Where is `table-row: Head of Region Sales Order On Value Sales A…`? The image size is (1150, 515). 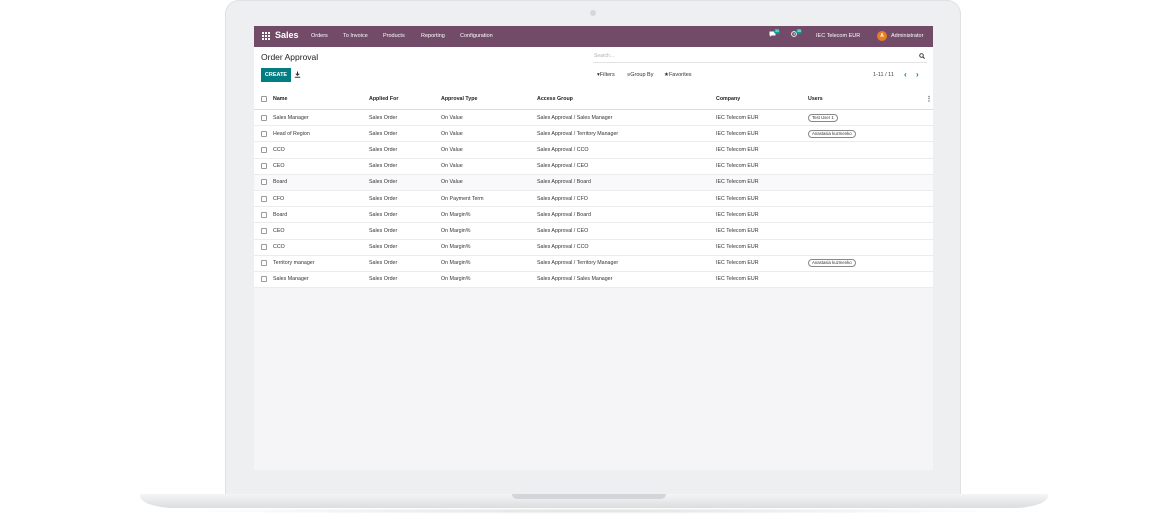
table-row: Head of Region Sales Order On Value Sales A… is located at coordinates (593, 134).